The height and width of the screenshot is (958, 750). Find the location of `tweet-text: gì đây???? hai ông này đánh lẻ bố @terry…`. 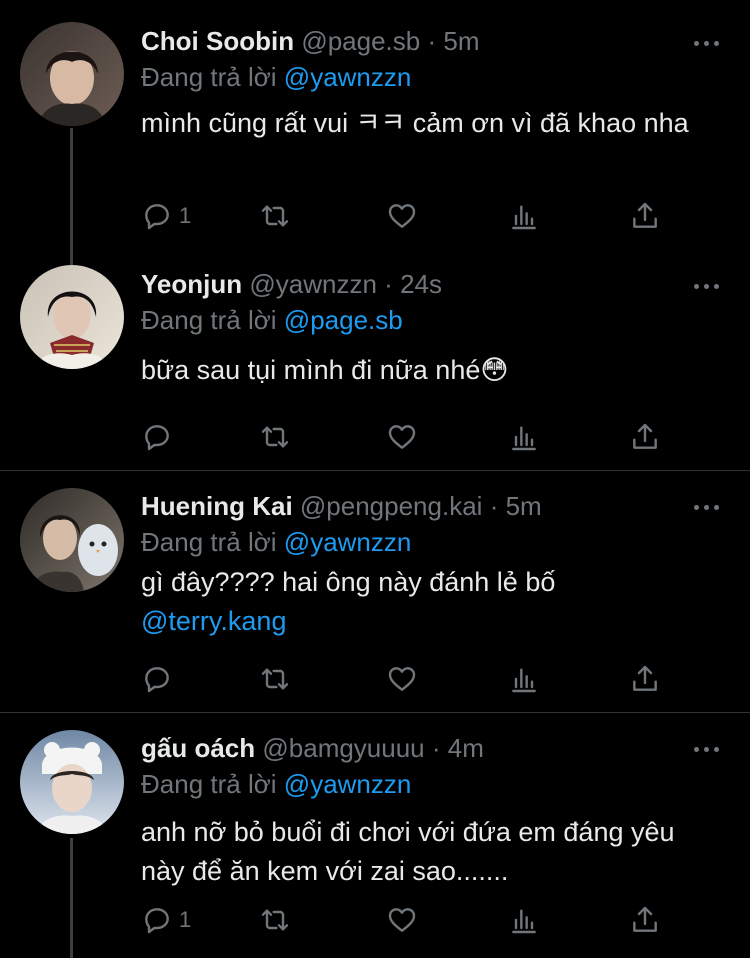

tweet-text: gì đây???? hai ông này đánh lẻ bố @terry… is located at coordinates (435, 602).